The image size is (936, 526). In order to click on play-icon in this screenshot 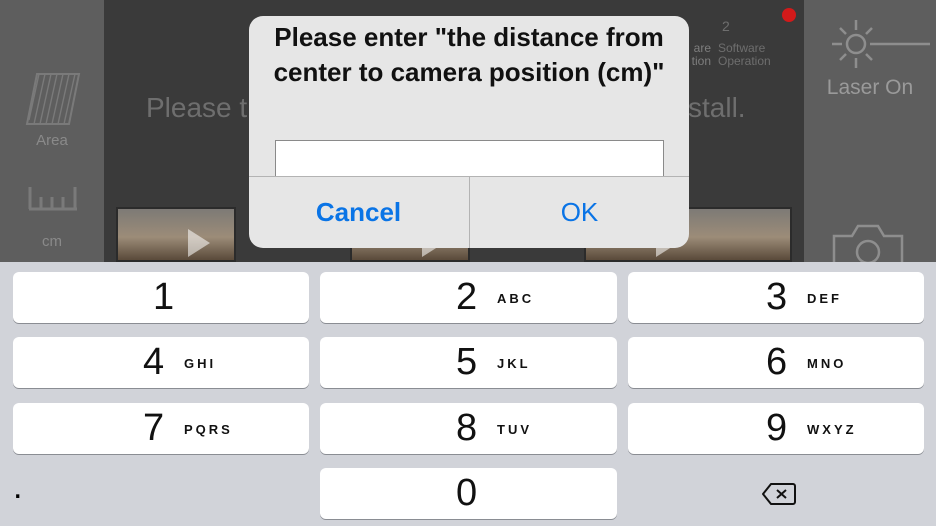, I will do `click(199, 243)`.